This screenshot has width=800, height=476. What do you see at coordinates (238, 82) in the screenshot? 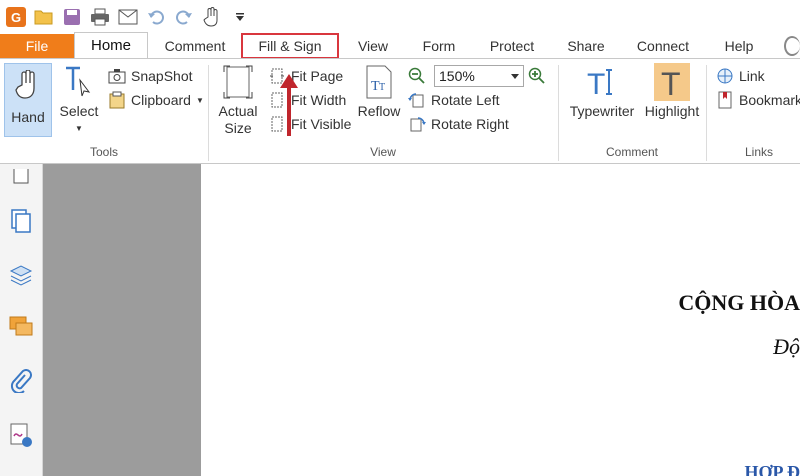
I see `actual-size-icon` at bounding box center [238, 82].